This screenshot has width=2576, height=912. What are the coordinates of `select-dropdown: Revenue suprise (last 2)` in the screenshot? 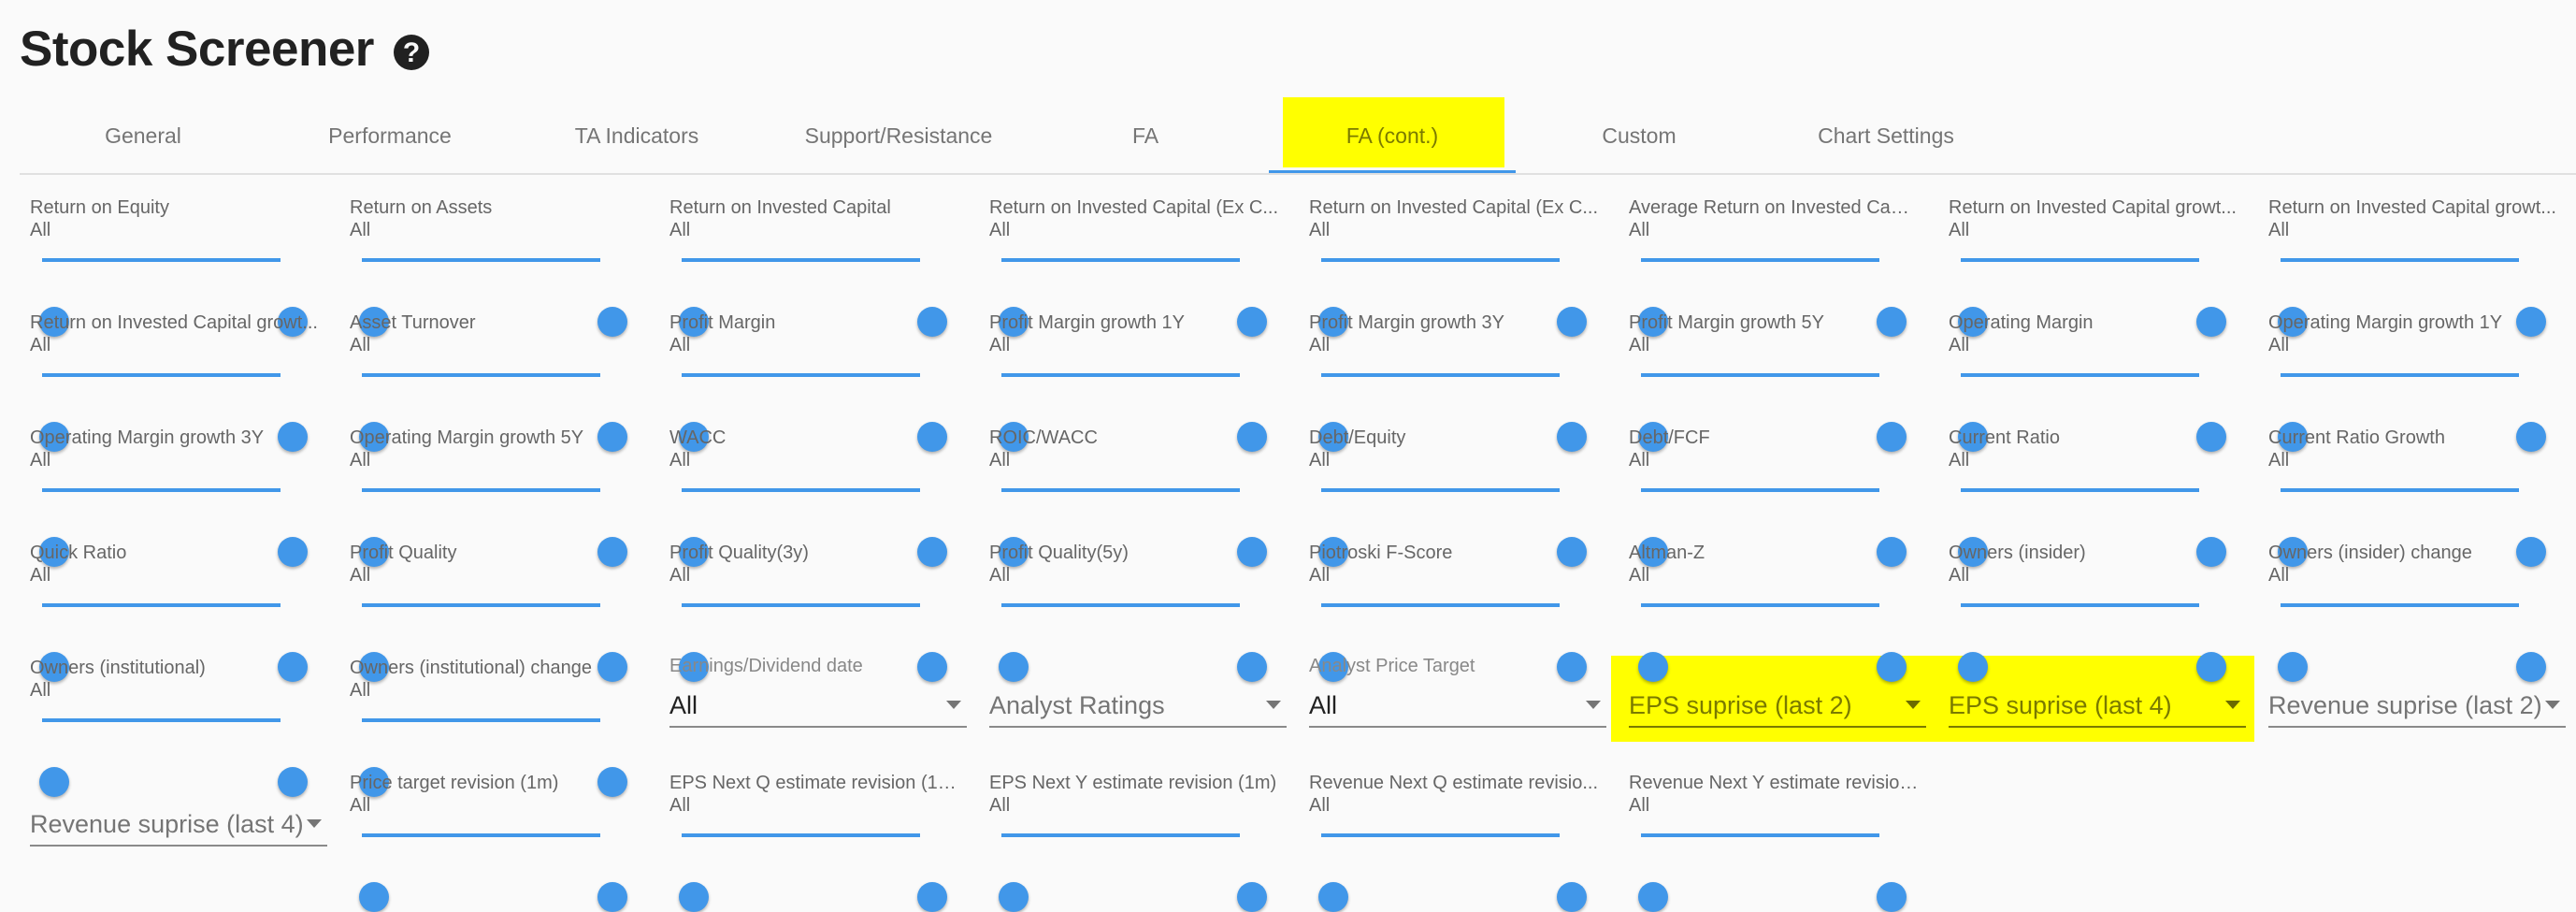 It's located at (2417, 705).